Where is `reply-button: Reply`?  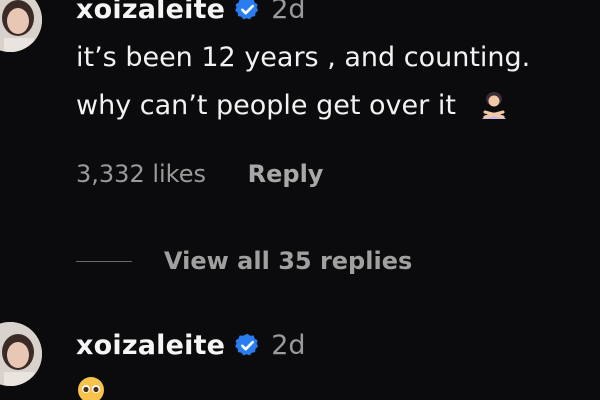 reply-button: Reply is located at coordinates (286, 174).